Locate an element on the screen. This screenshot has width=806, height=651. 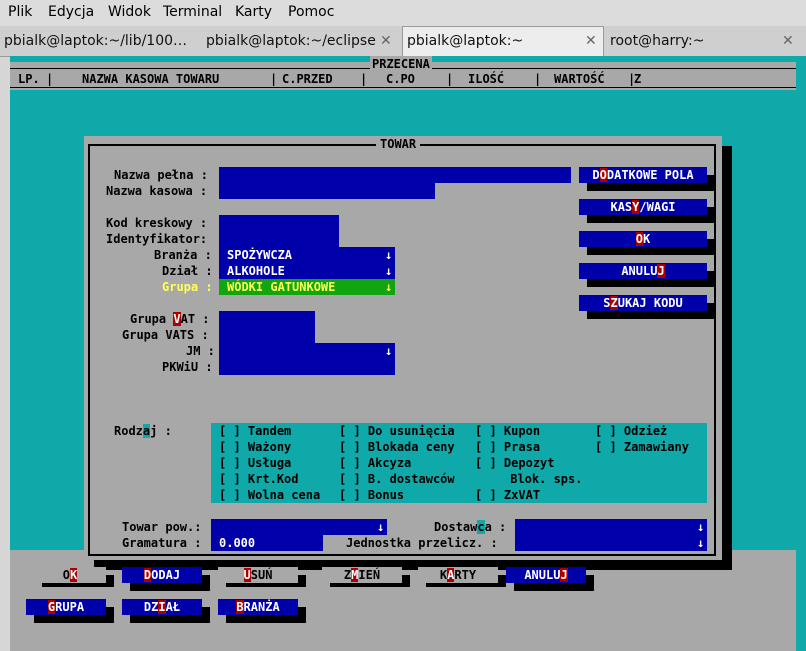
branza-value: SPOŻYWCZA is located at coordinates (260, 255).